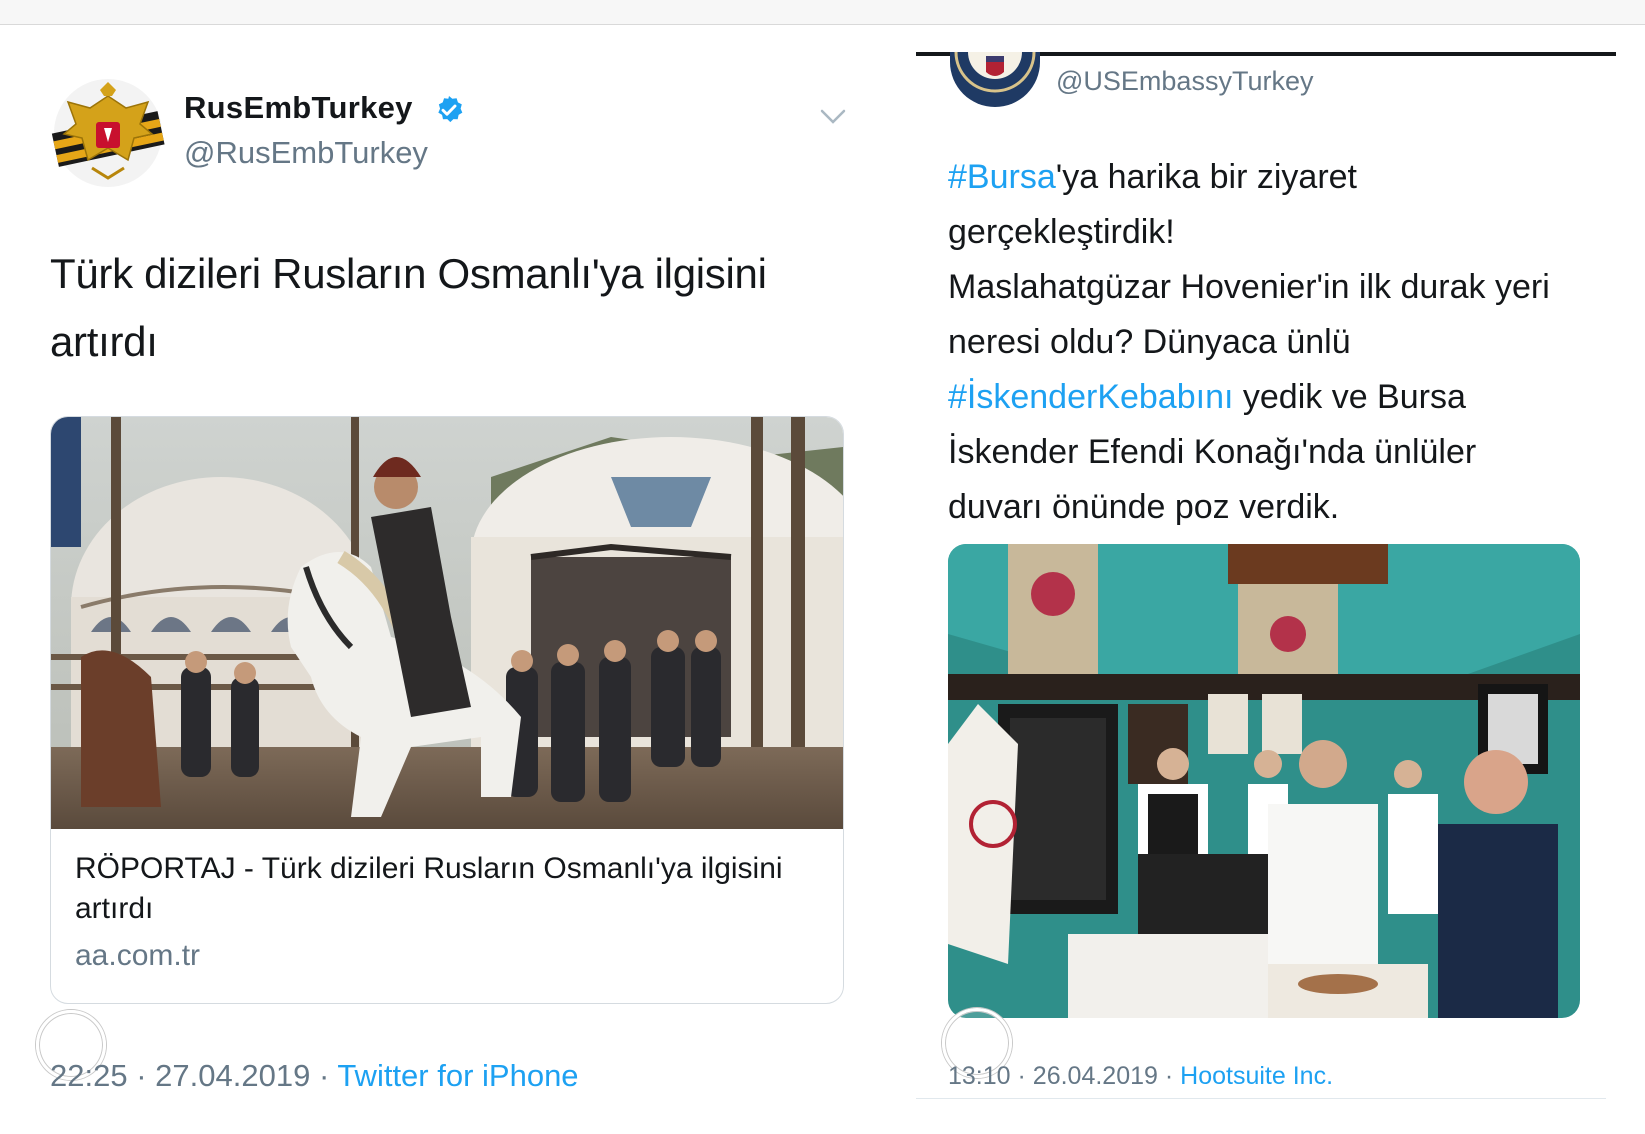  I want to click on us-embassy-seal-avatar, so click(995, 82).